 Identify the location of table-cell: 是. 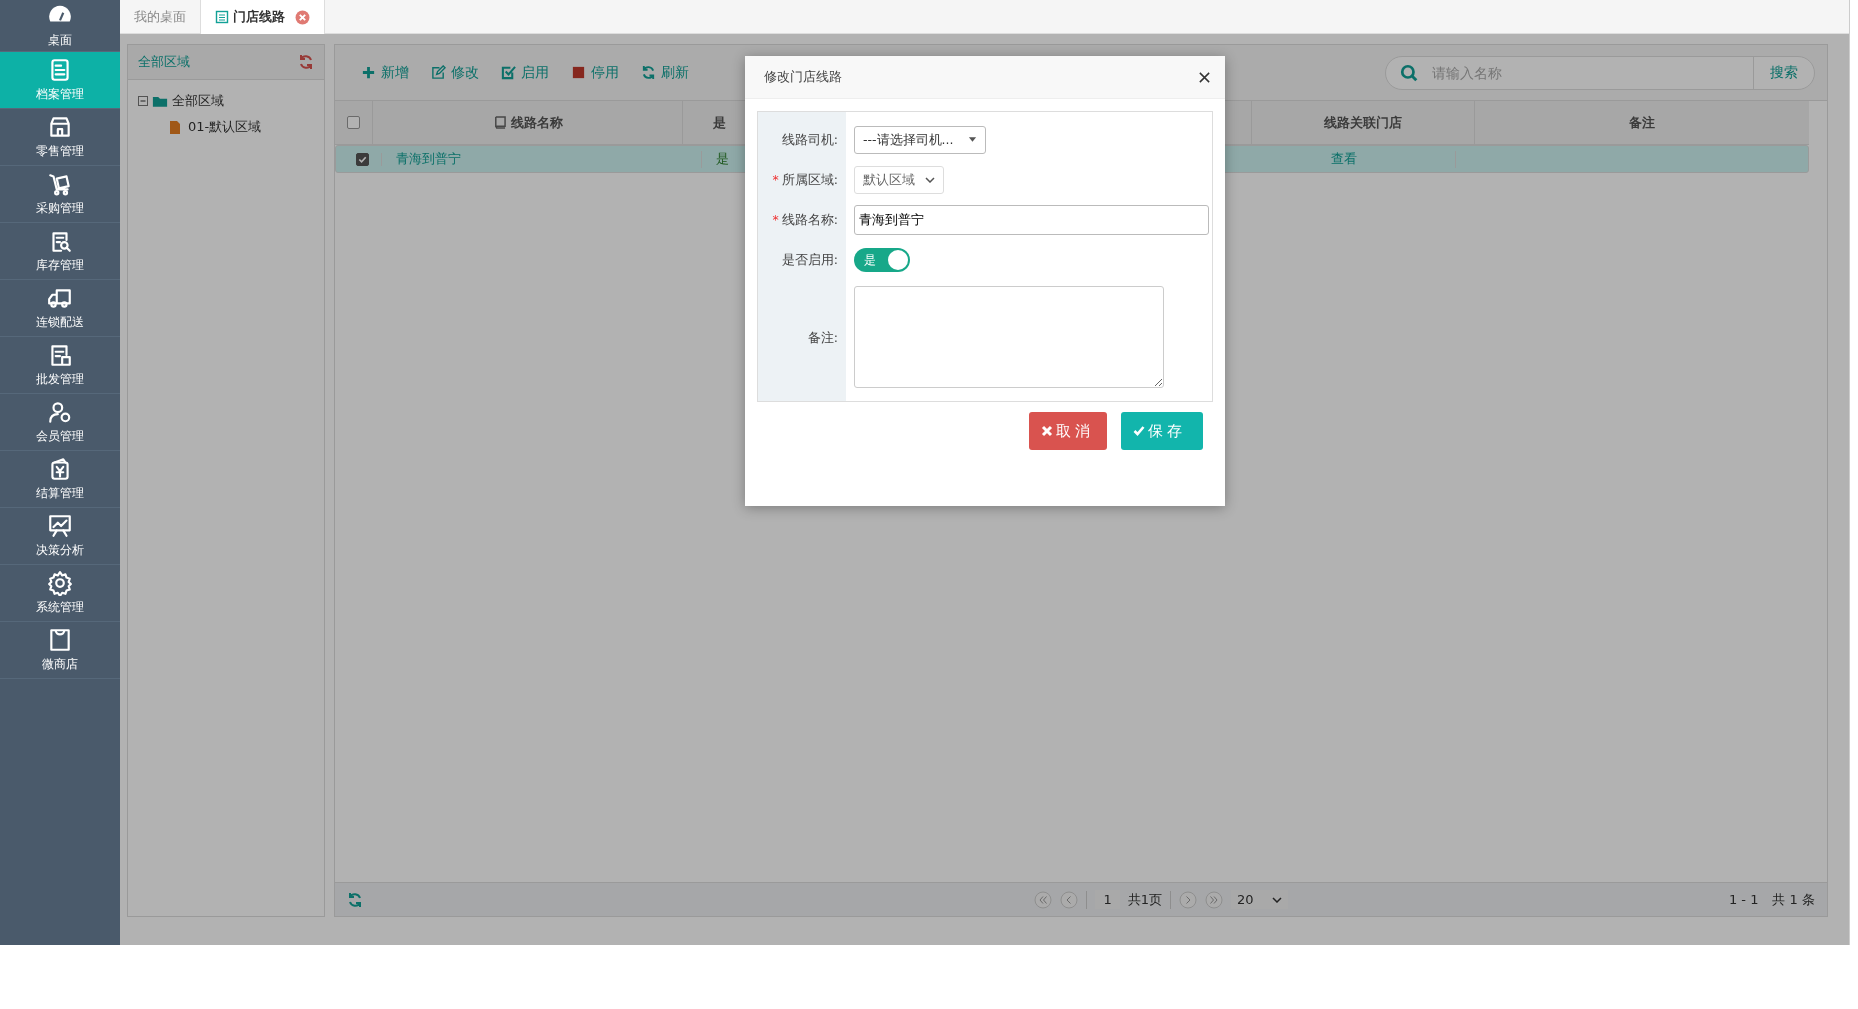
(722, 159).